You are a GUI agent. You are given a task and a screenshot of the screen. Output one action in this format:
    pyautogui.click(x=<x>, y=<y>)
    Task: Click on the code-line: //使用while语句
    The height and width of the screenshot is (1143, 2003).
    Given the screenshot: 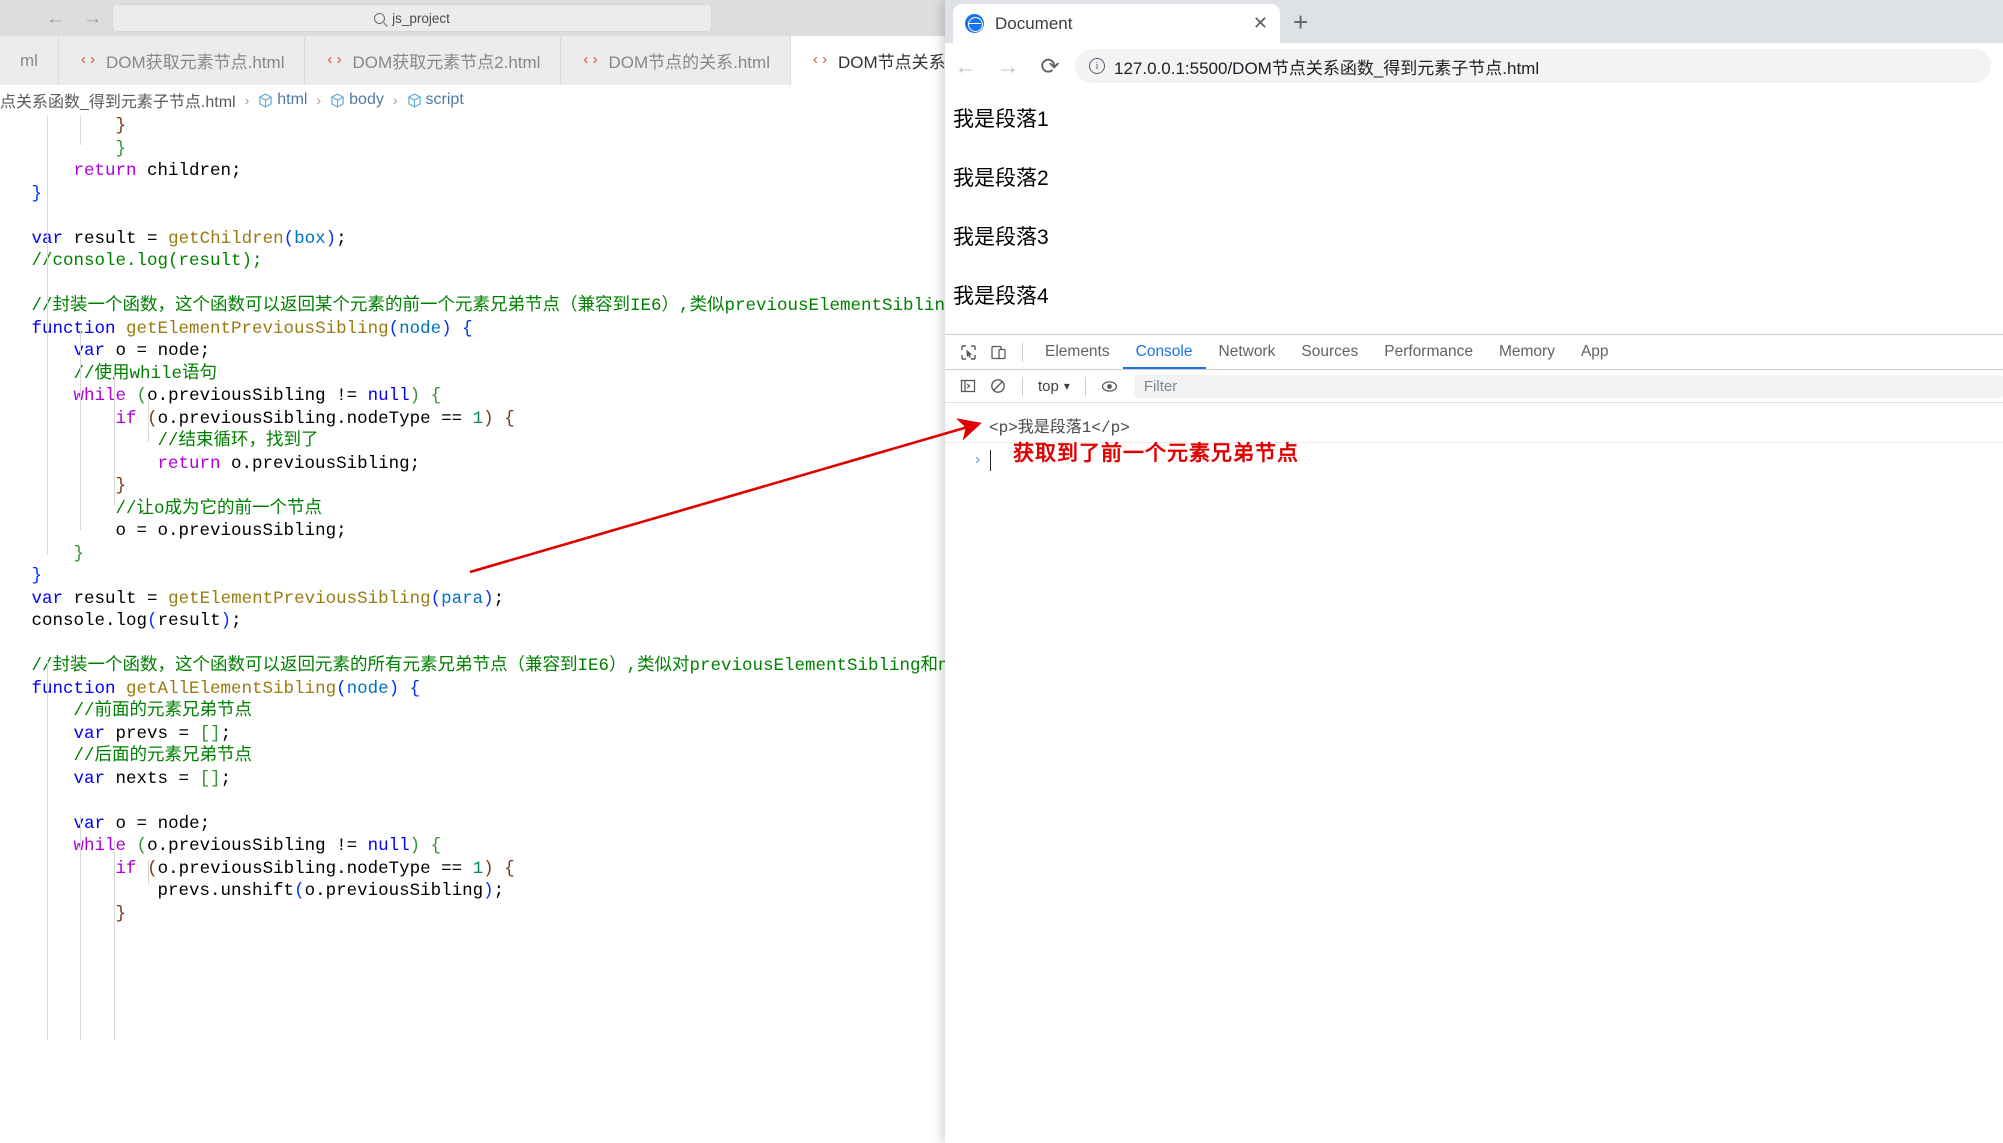 What is the action you would take?
    pyautogui.click(x=511, y=374)
    